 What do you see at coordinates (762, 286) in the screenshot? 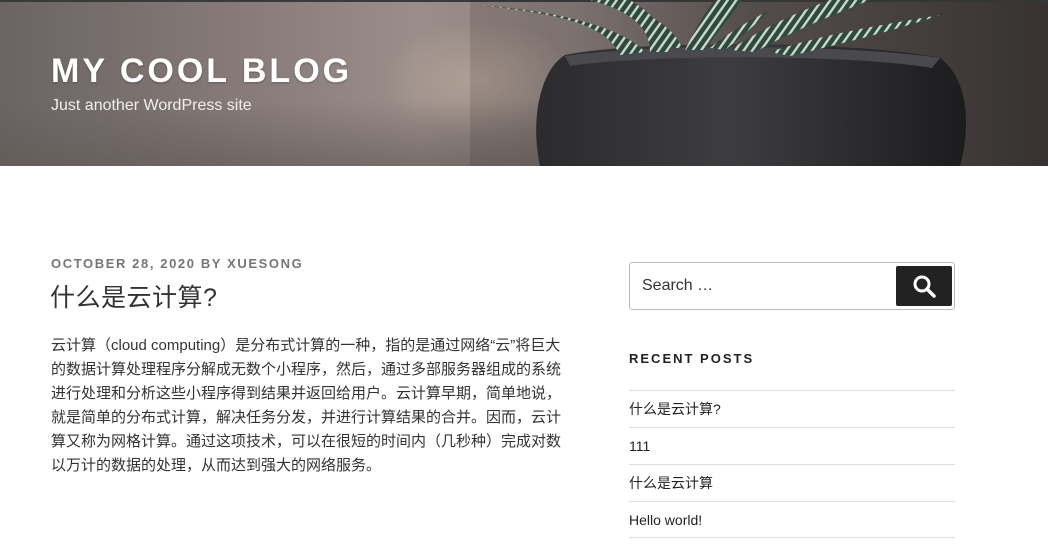
I see `search-input` at bounding box center [762, 286].